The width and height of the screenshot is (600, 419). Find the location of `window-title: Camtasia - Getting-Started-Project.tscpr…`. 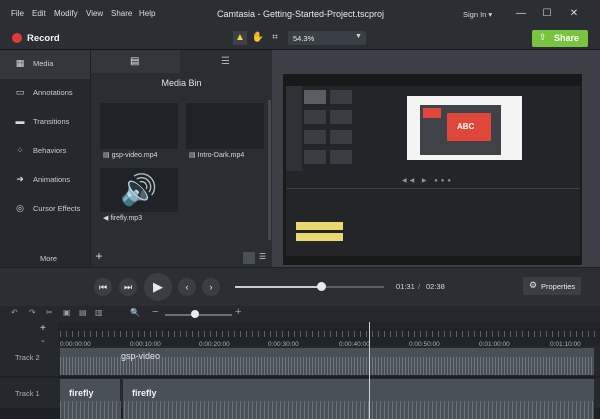

window-title: Camtasia - Getting-Started-Project.tscpr… is located at coordinates (301, 14).